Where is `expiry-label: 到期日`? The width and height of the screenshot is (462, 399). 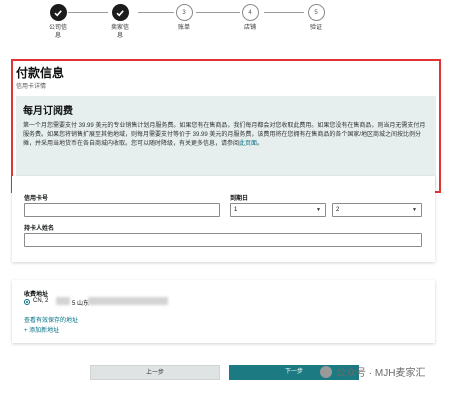
expiry-label: 到期日 is located at coordinates (239, 199).